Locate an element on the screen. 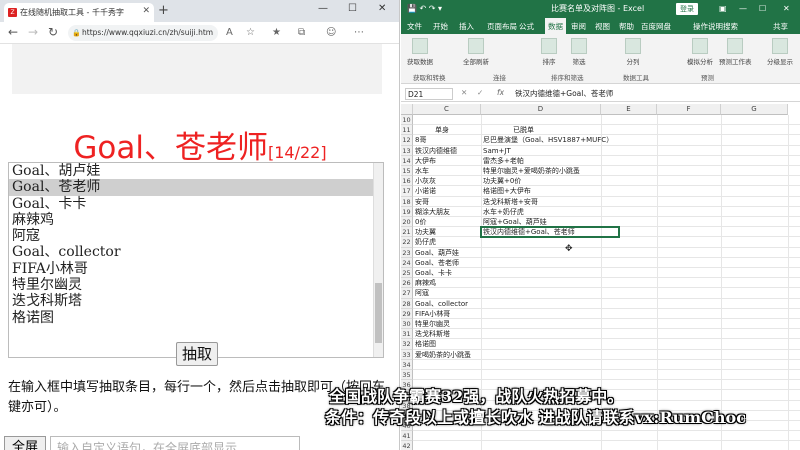 The width and height of the screenshot is (800, 450). share-button: 共享 is located at coordinates (780, 26).